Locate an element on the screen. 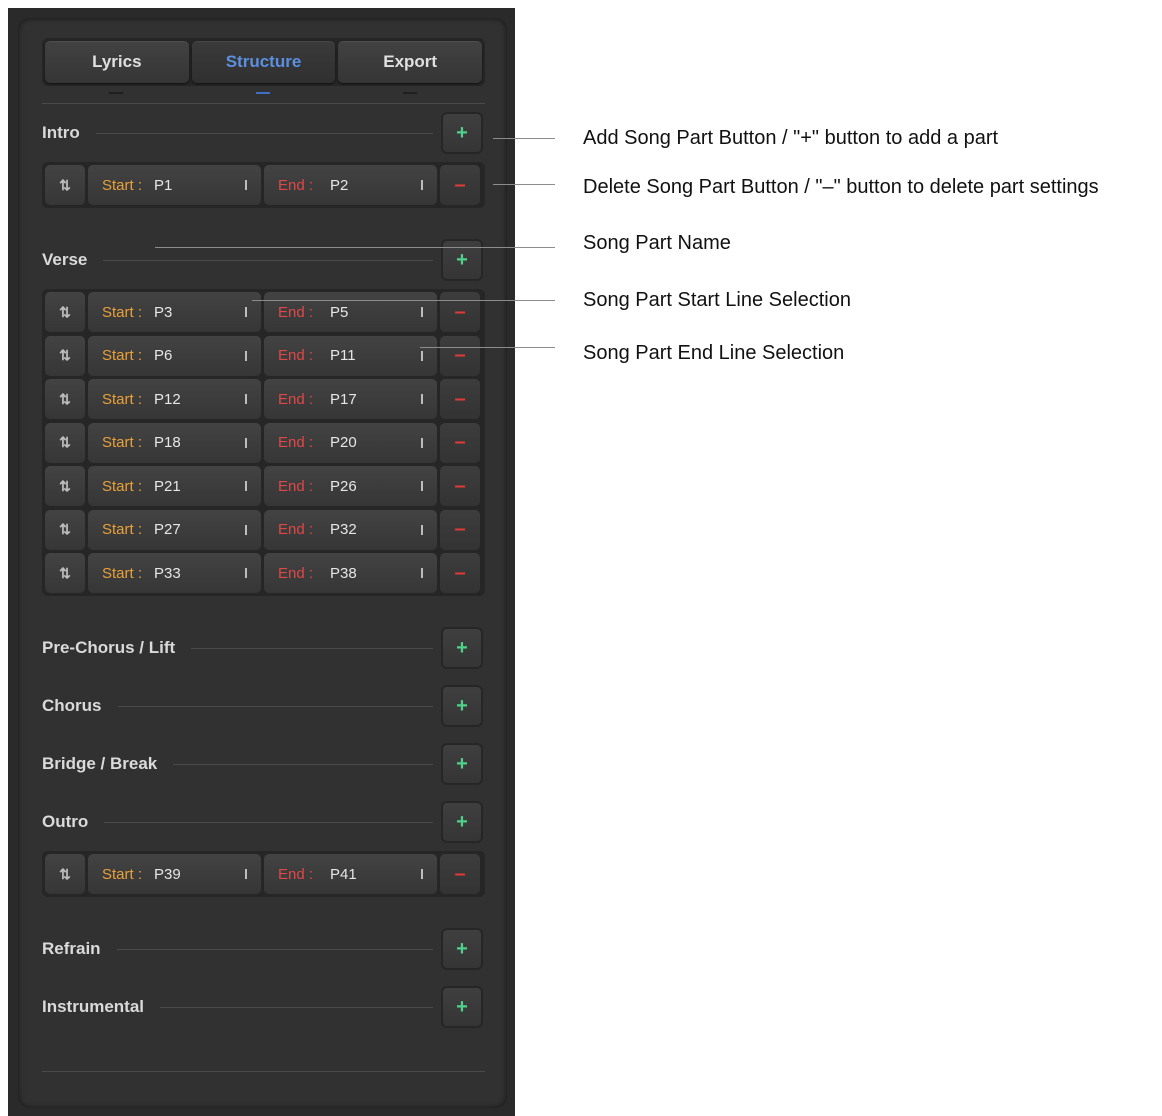 The height and width of the screenshot is (1116, 1162). section-name-verse: Verse is located at coordinates (73, 260).